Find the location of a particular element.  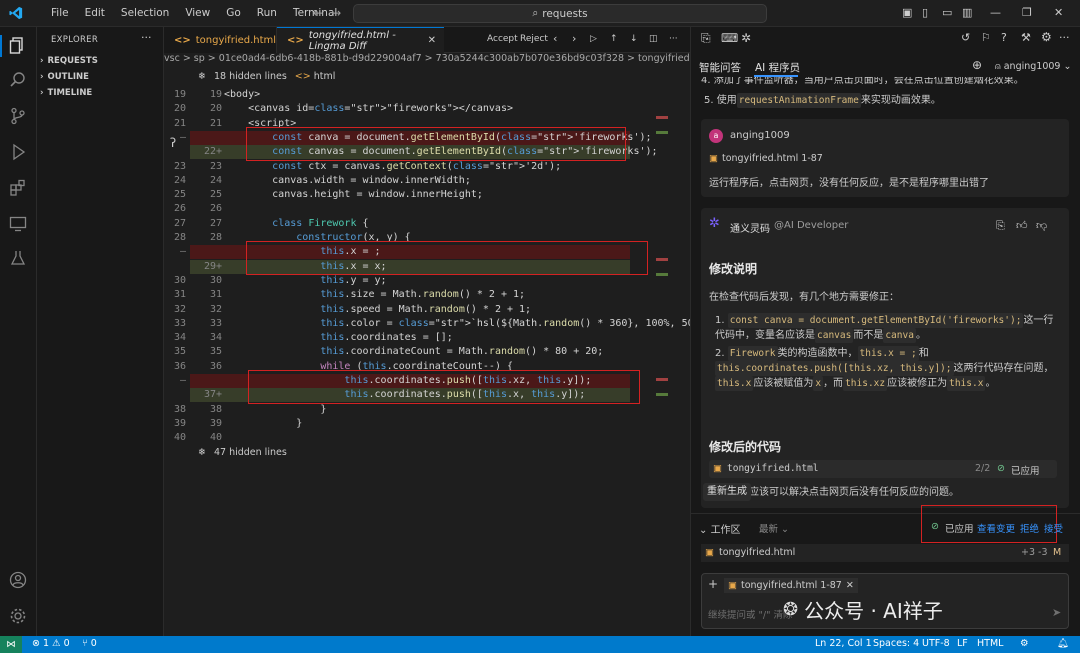

lingma-status-icon: ⚙ is located at coordinates (1024, 643).